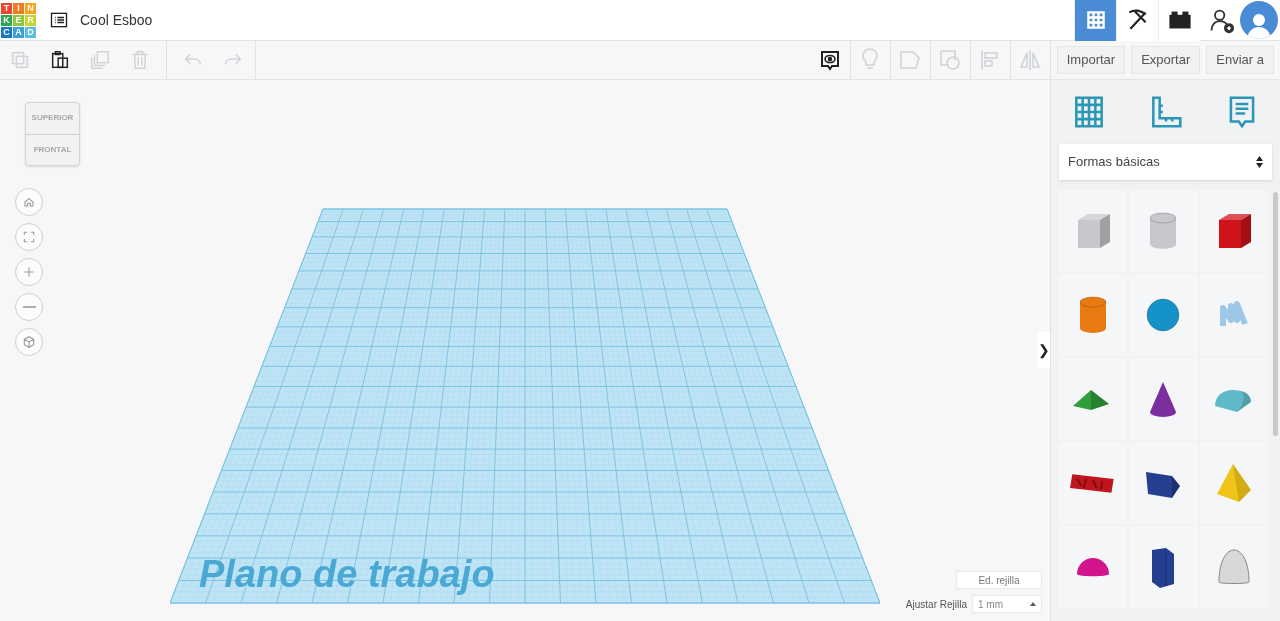 This screenshot has width=1280, height=621. I want to click on snap-grid-label: Ajustar Rejilla, so click(936, 604).